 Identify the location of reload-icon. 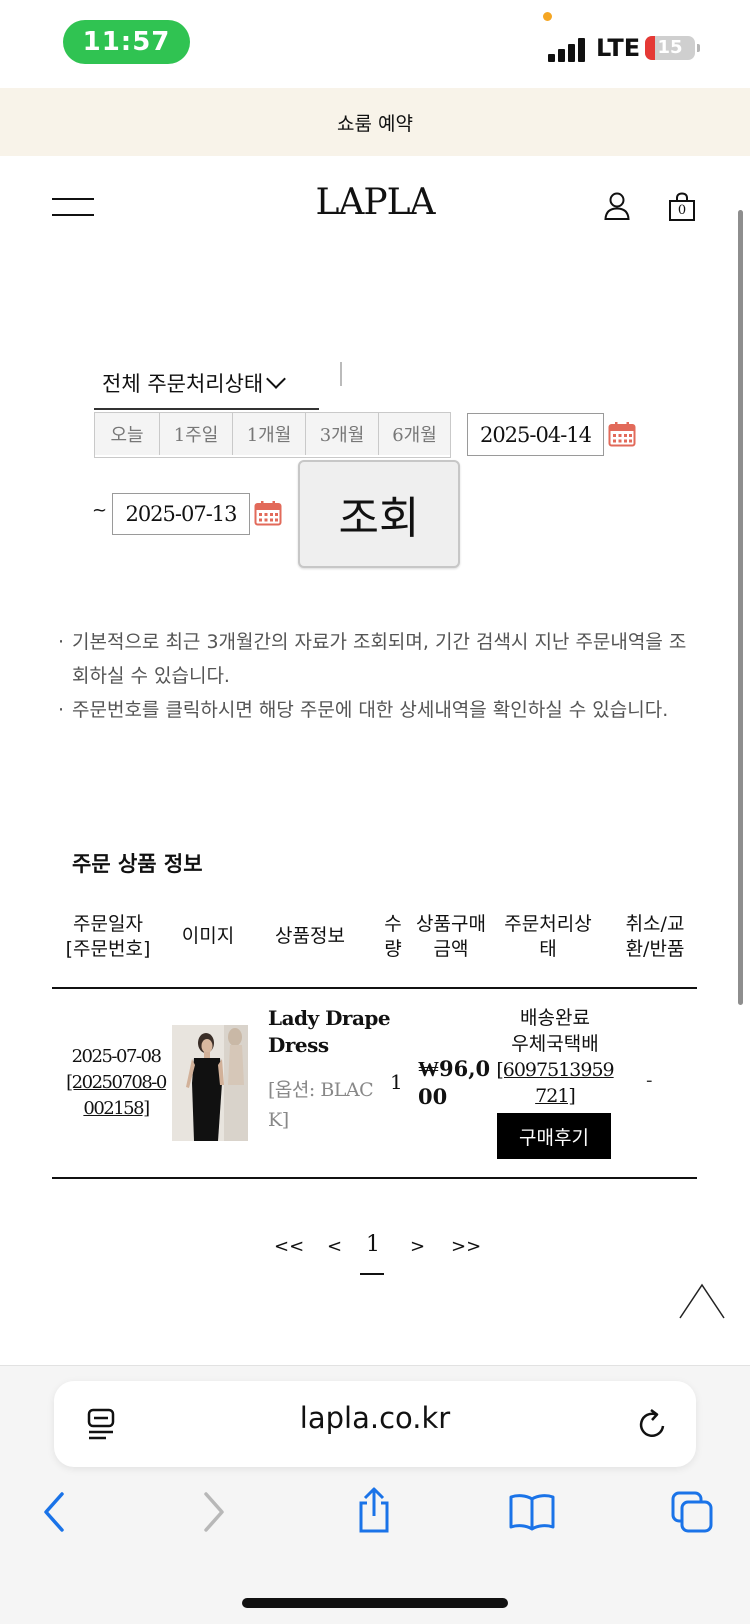
(653, 1424).